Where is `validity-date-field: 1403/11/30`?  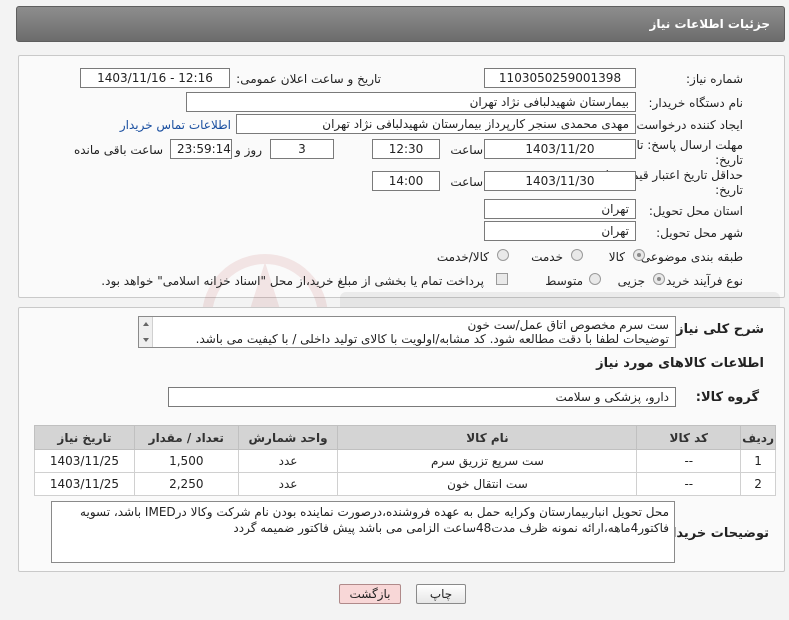 validity-date-field: 1403/11/30 is located at coordinates (560, 181).